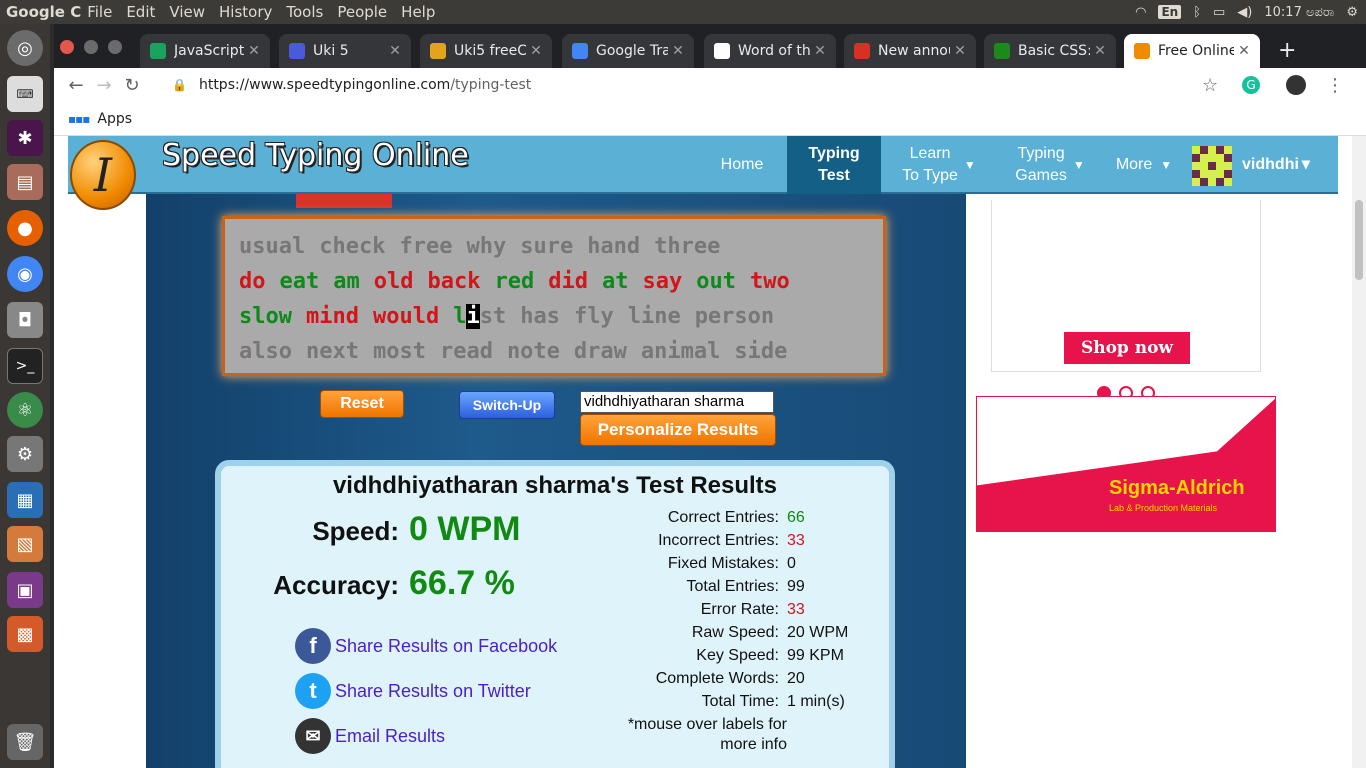 Image resolution: width=1366 pixels, height=768 pixels. What do you see at coordinates (25, 48) in the screenshot?
I see `dash-home-icon: ◎` at bounding box center [25, 48].